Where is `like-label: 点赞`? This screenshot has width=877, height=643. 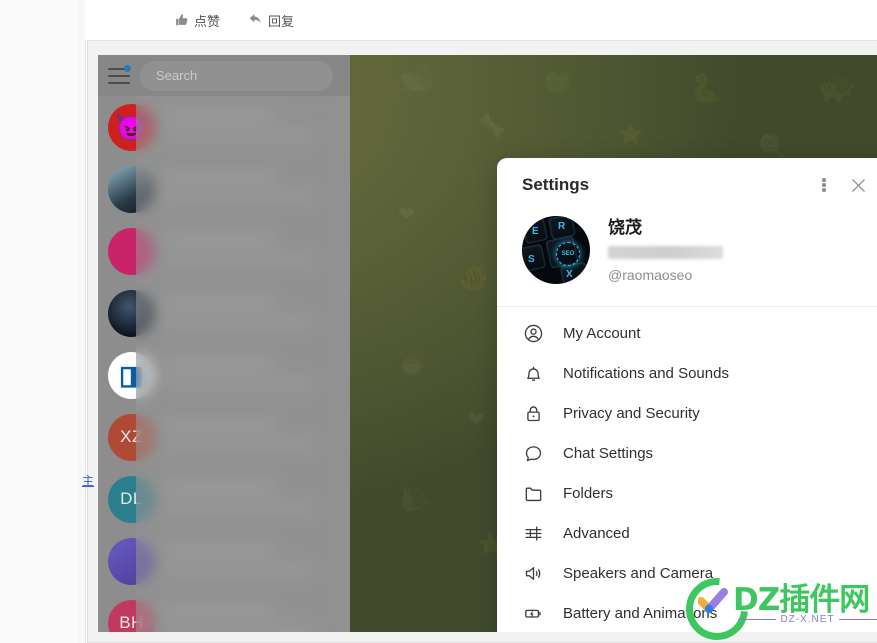
like-label: 点赞 is located at coordinates (207, 21).